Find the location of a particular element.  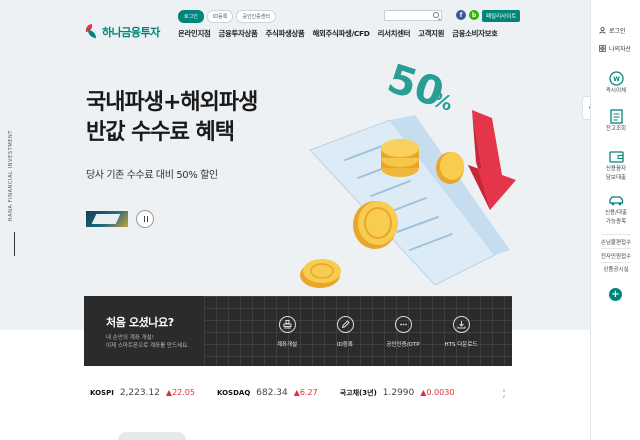

quick-item-label: HTS 다운로드 is located at coordinates (461, 345).